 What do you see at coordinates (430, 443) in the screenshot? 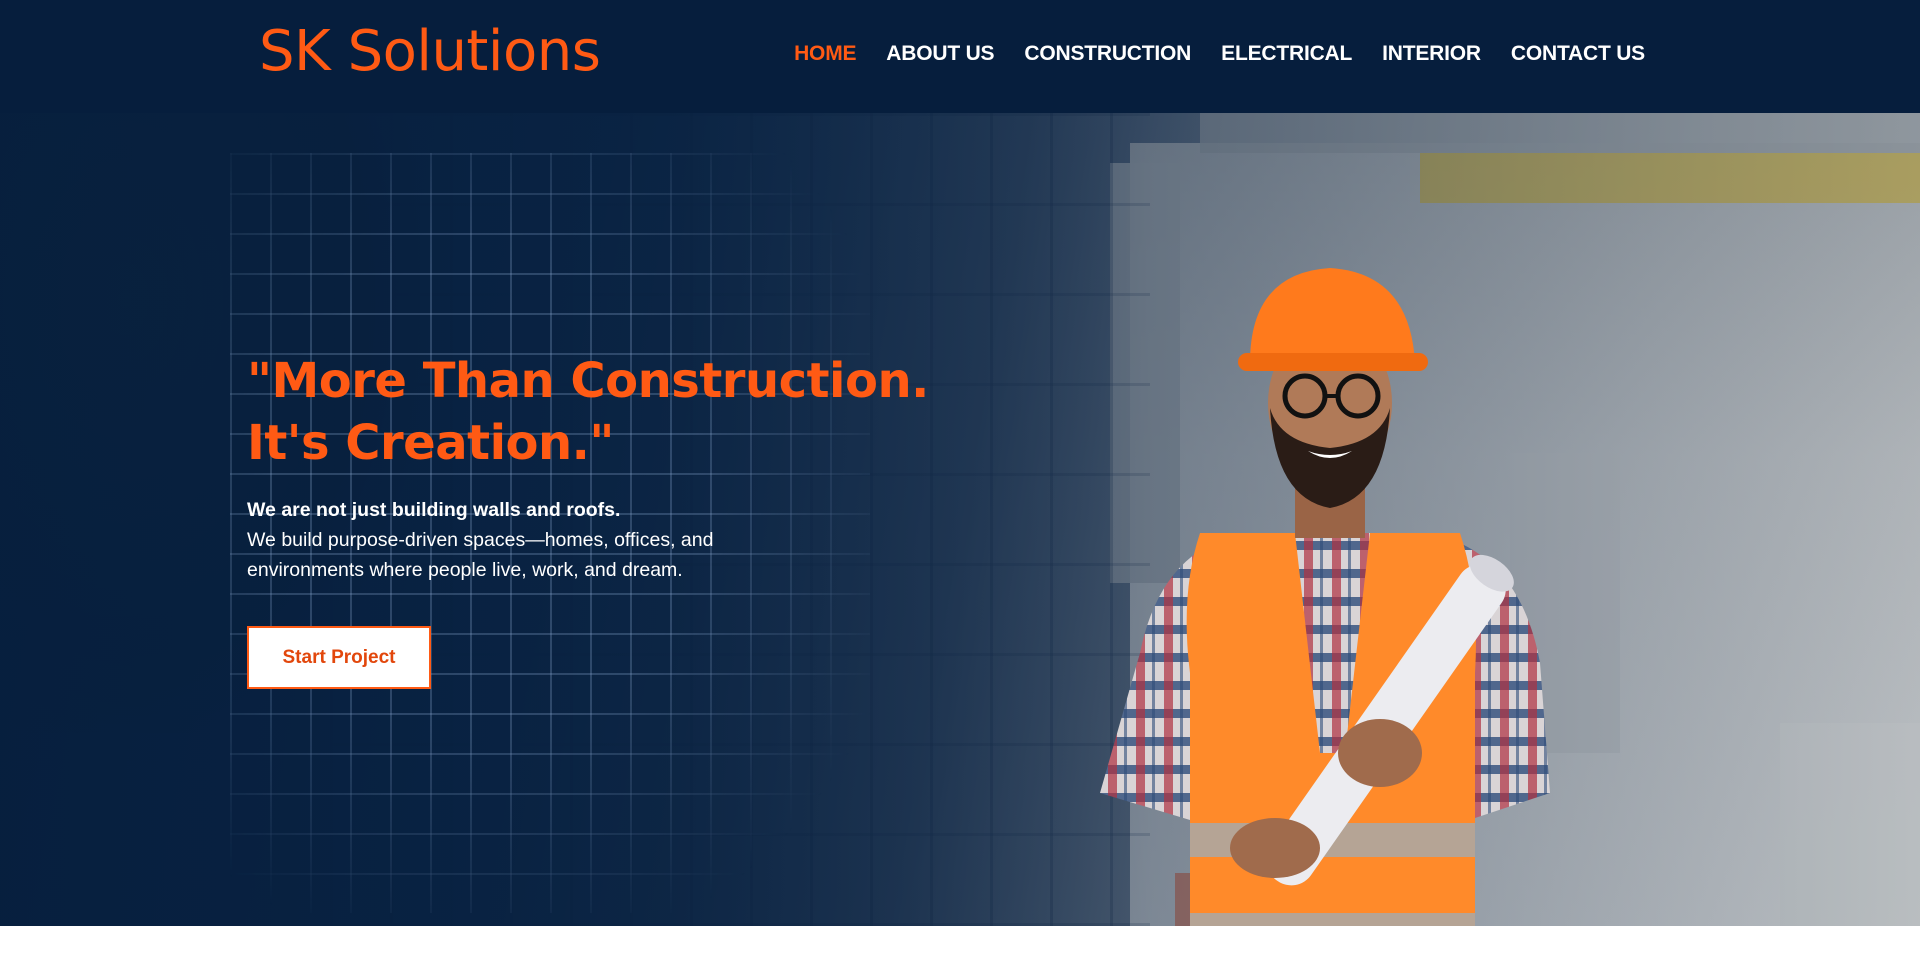
I see `hero-headline-line2: It's Creation."` at bounding box center [430, 443].